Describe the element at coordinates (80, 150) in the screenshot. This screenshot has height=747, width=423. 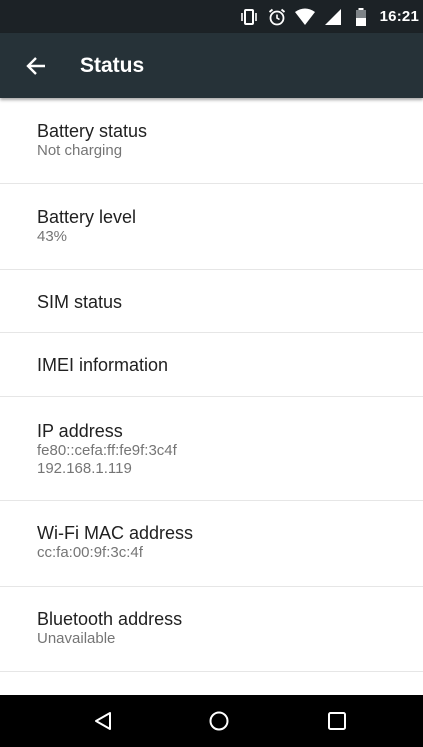
I see `item-subtitle: Not charging` at that location.